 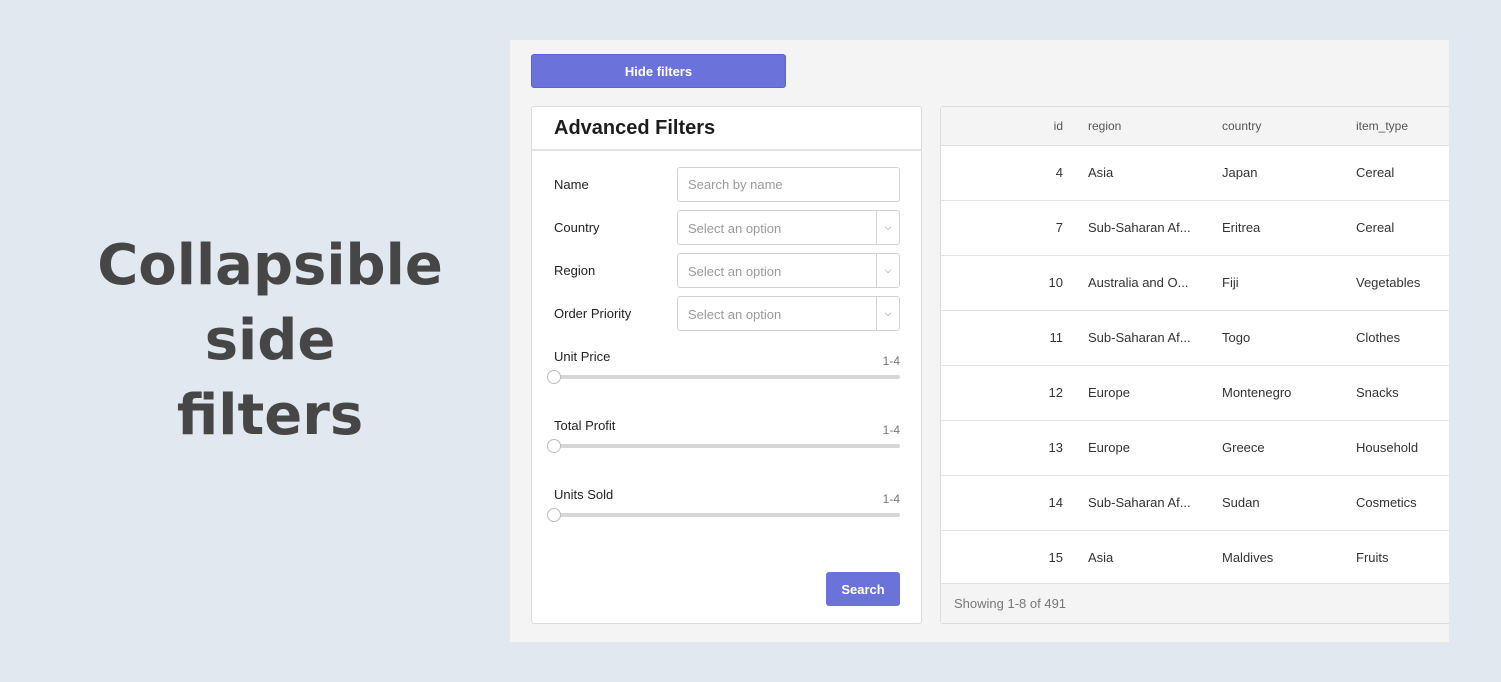 What do you see at coordinates (574, 270) in the screenshot?
I see `region-label: Region` at bounding box center [574, 270].